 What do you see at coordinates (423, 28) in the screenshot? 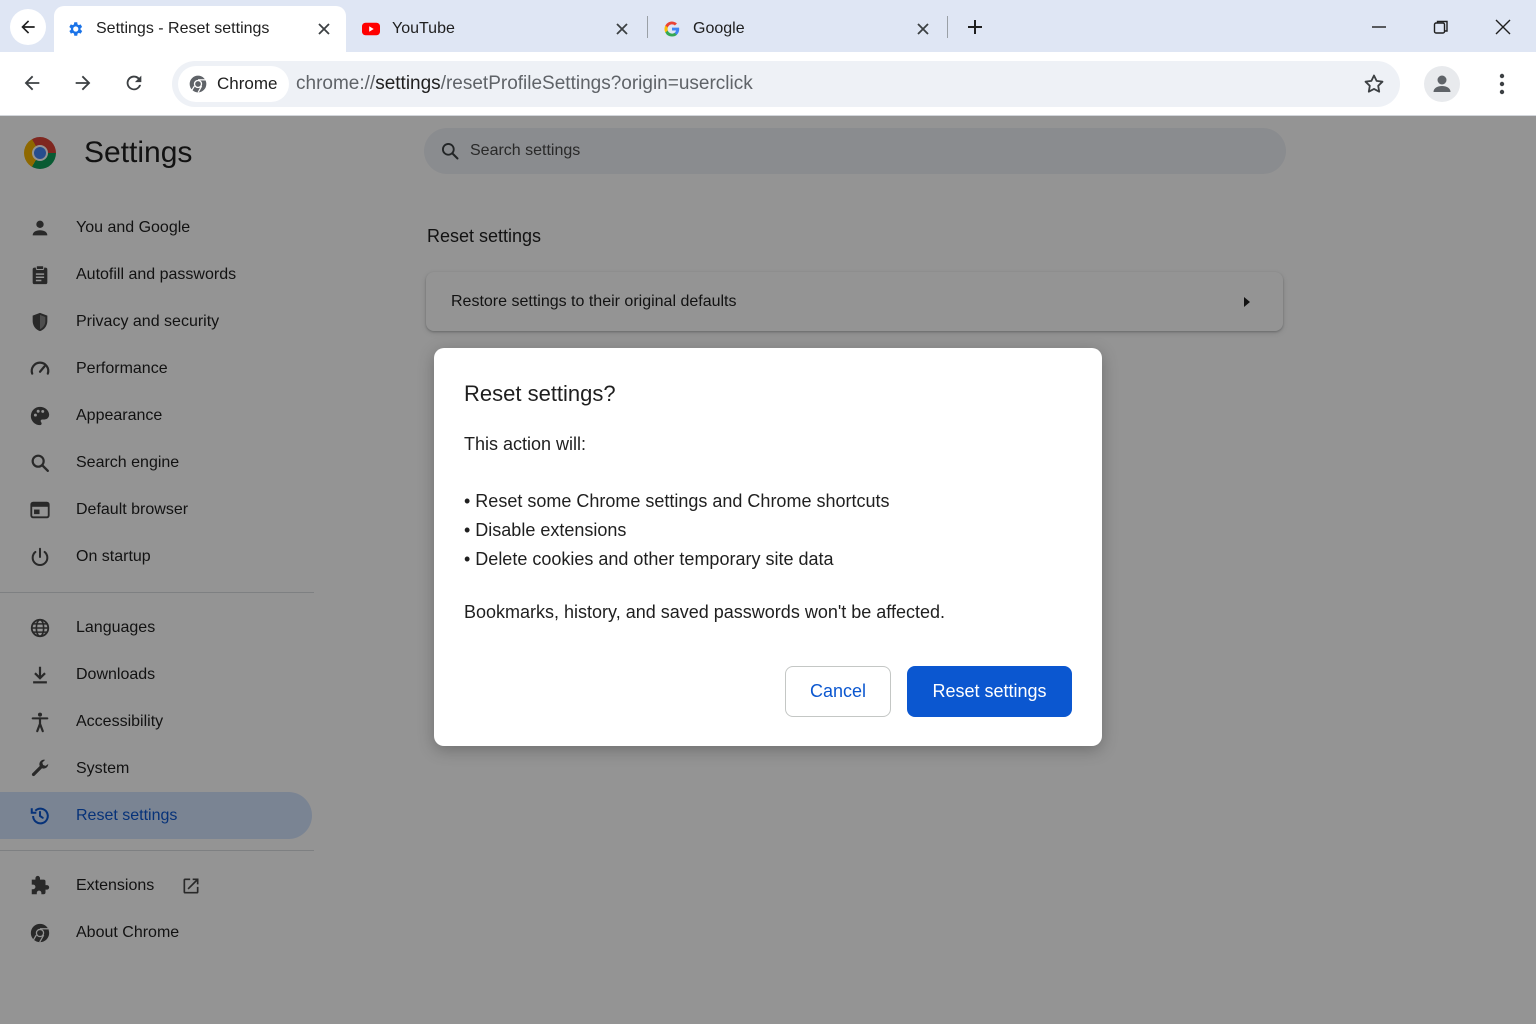
I see `tab-title: YouTube` at bounding box center [423, 28].